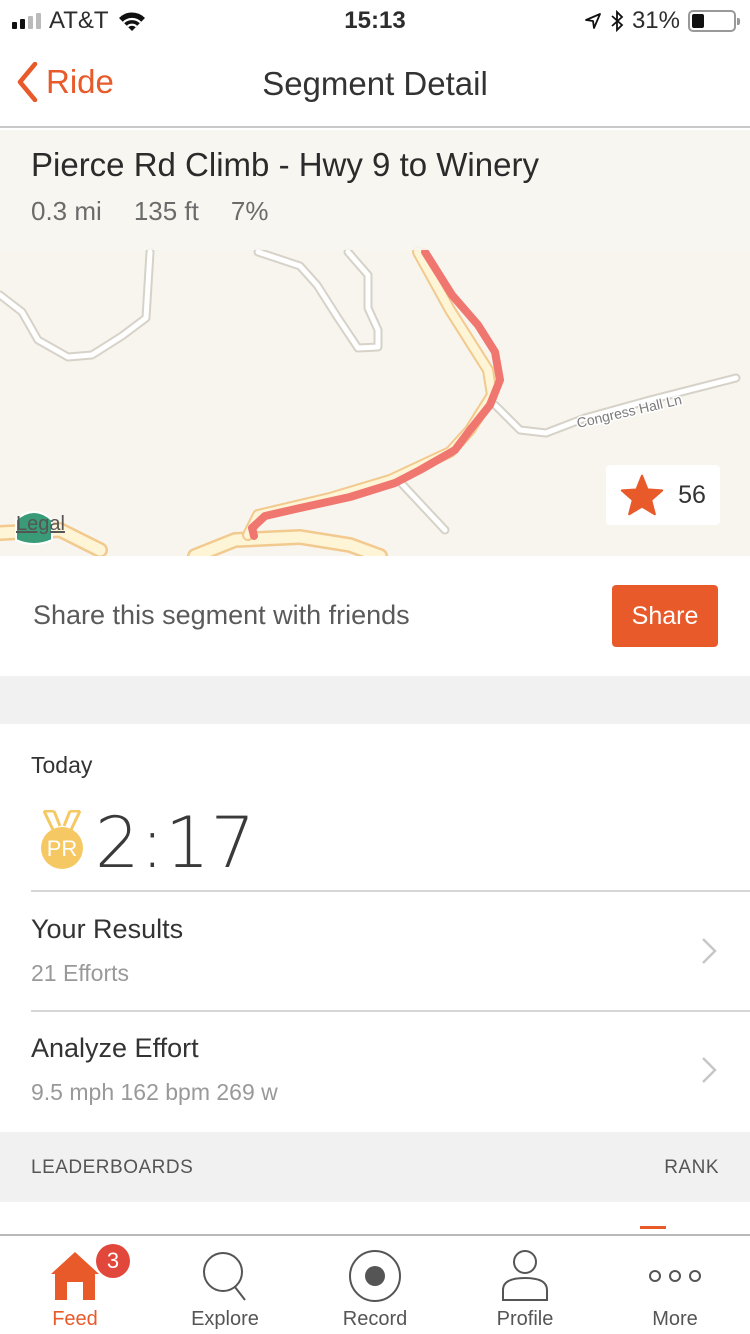 Image resolution: width=750 pixels, height=1334 pixels. I want to click on tab-record: Record, so click(375, 1285).